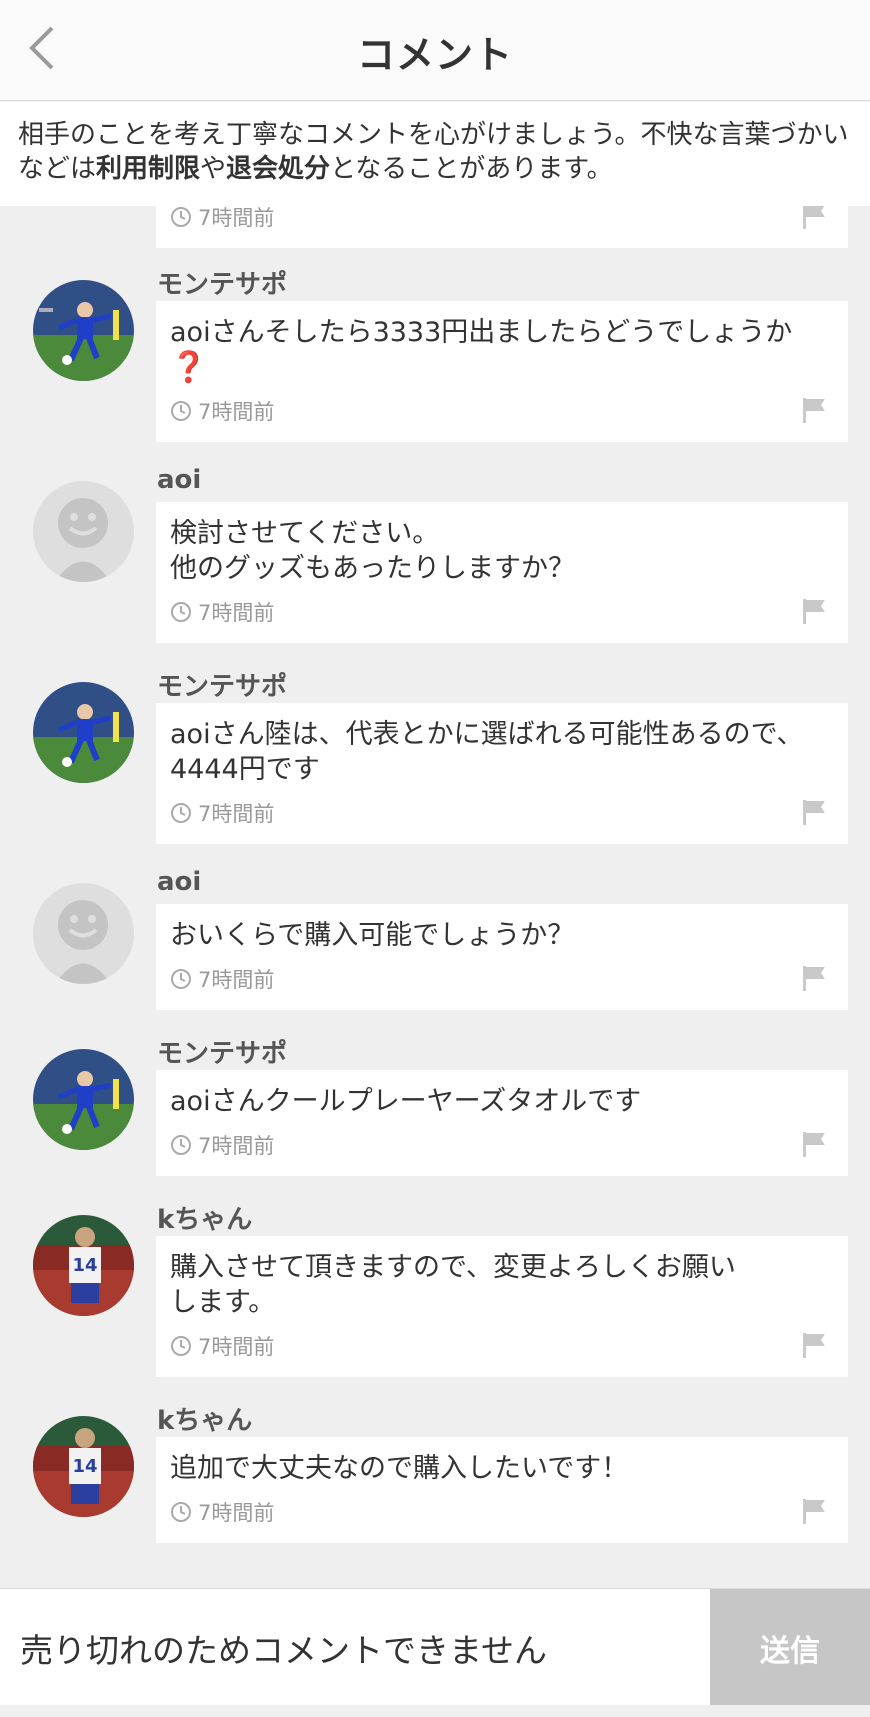 Image resolution: width=870 pixels, height=1717 pixels. I want to click on comment-bubble: aoiさんクールプレーヤーズタオルです 7時間前, so click(502, 1123).